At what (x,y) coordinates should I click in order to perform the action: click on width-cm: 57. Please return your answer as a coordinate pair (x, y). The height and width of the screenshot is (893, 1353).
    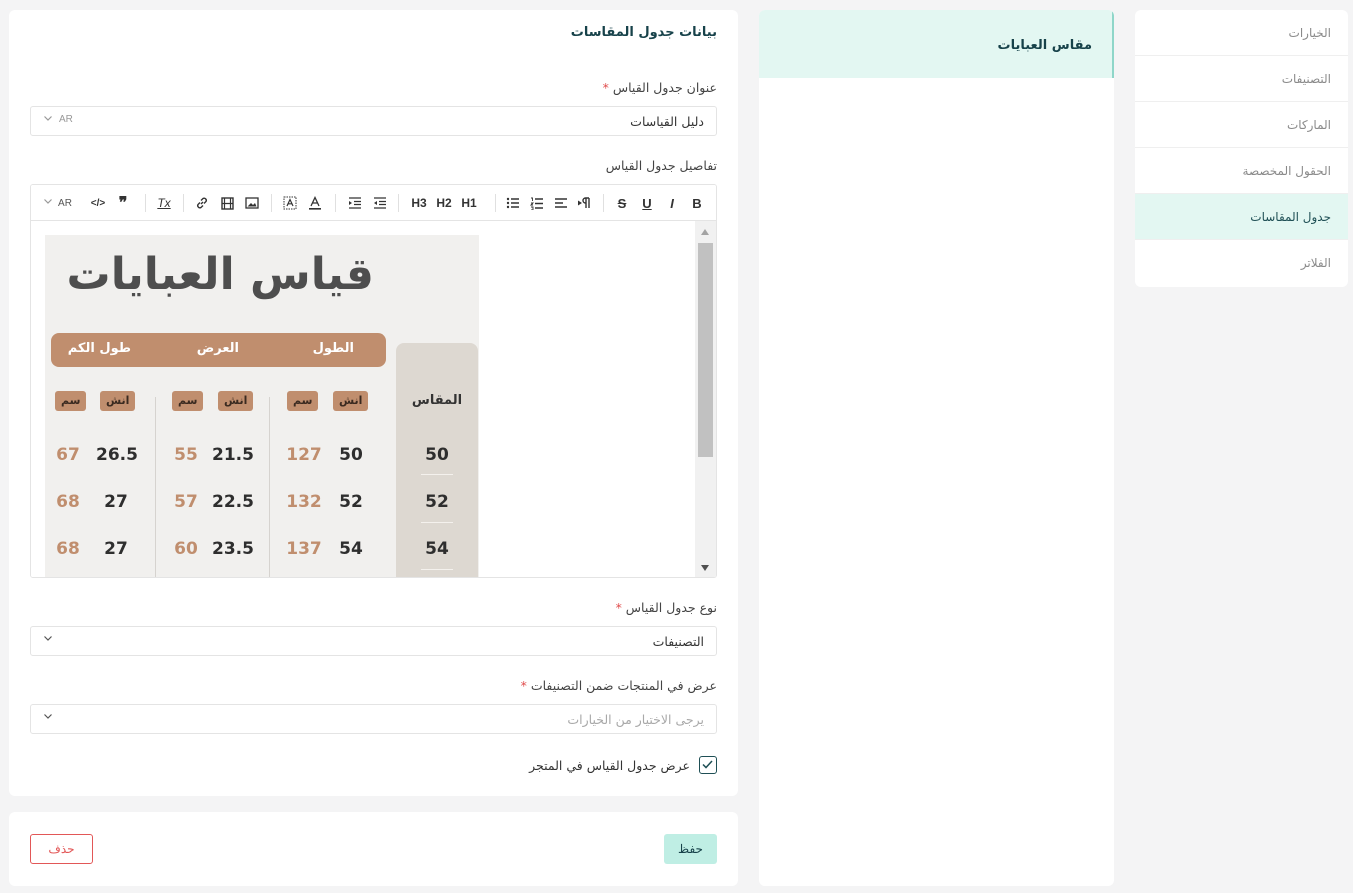
    Looking at the image, I should click on (186, 502).